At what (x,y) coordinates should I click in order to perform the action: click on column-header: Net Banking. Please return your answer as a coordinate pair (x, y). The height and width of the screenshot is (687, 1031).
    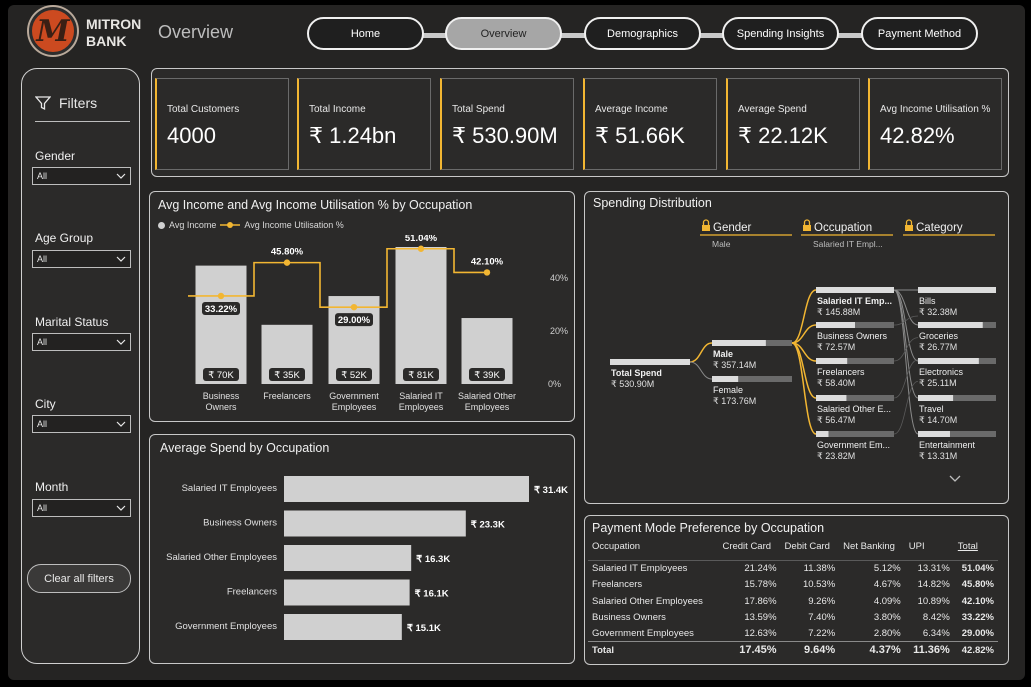
    Looking at the image, I should click on (872, 546).